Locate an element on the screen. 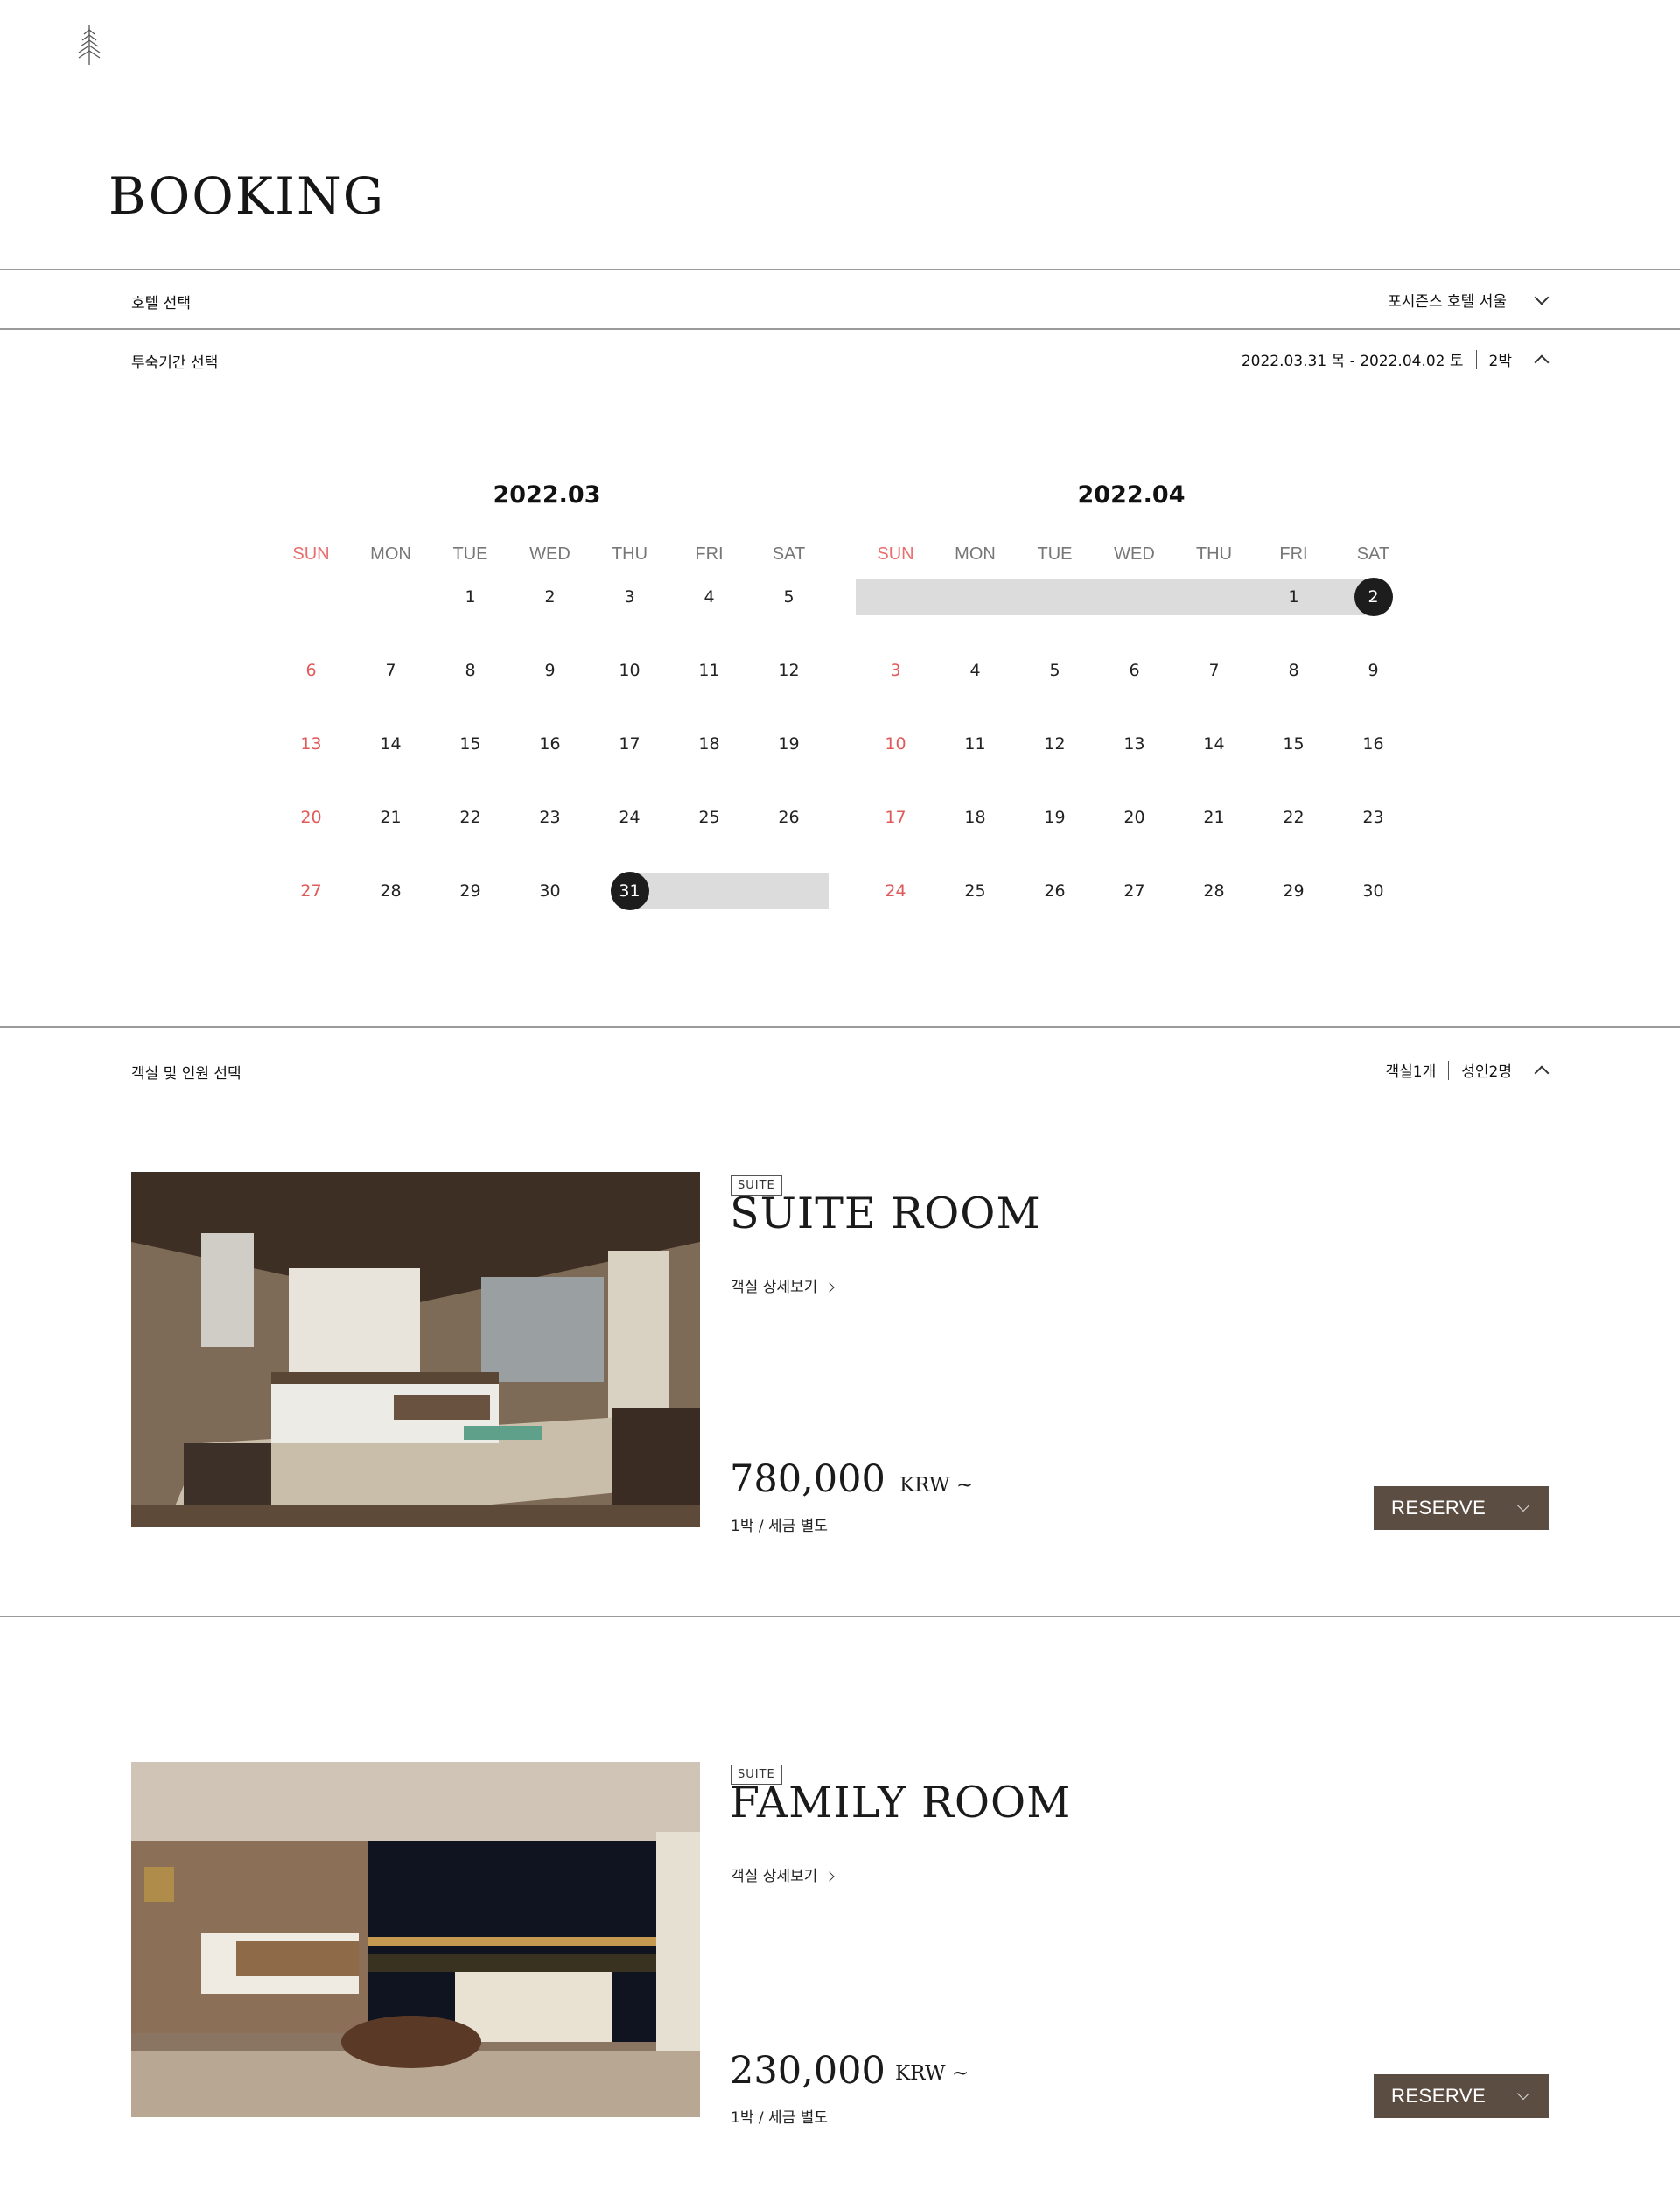 The image size is (1680, 2203). calendar-month-title: 2022.03 is located at coordinates (547, 495).